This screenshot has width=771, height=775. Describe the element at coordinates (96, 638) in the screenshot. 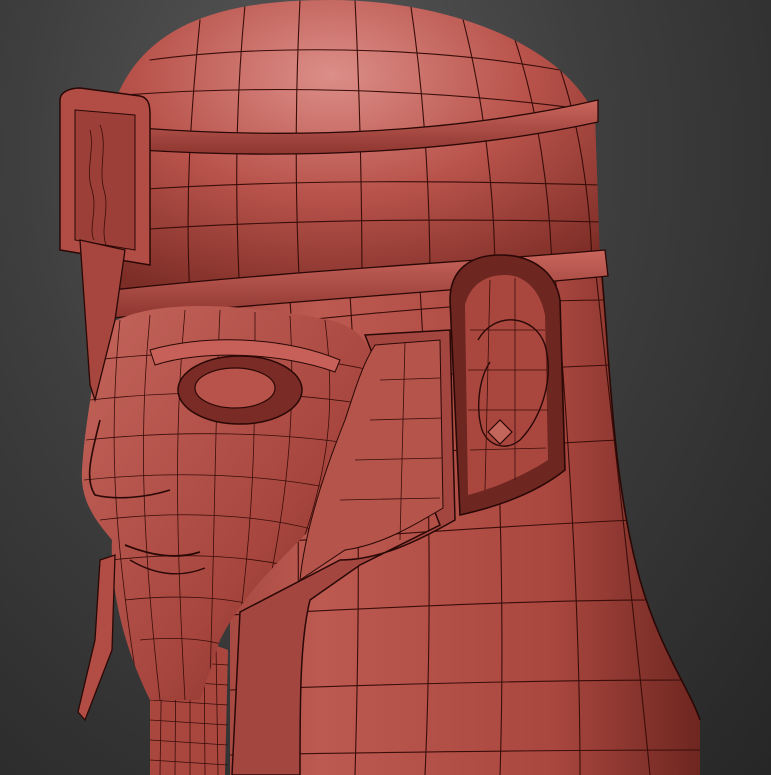

I see `chin-strap` at that location.